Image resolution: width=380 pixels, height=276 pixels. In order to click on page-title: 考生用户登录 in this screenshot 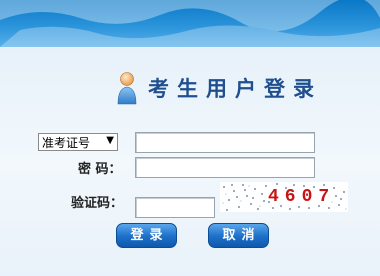, I will do `click(235, 89)`.